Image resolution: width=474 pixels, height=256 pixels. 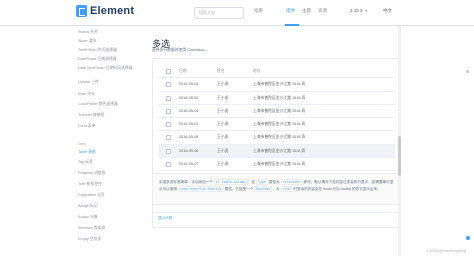 What do you see at coordinates (88, 206) in the screenshot?
I see `sidebar-item-badge: Badge 标记` at bounding box center [88, 206].